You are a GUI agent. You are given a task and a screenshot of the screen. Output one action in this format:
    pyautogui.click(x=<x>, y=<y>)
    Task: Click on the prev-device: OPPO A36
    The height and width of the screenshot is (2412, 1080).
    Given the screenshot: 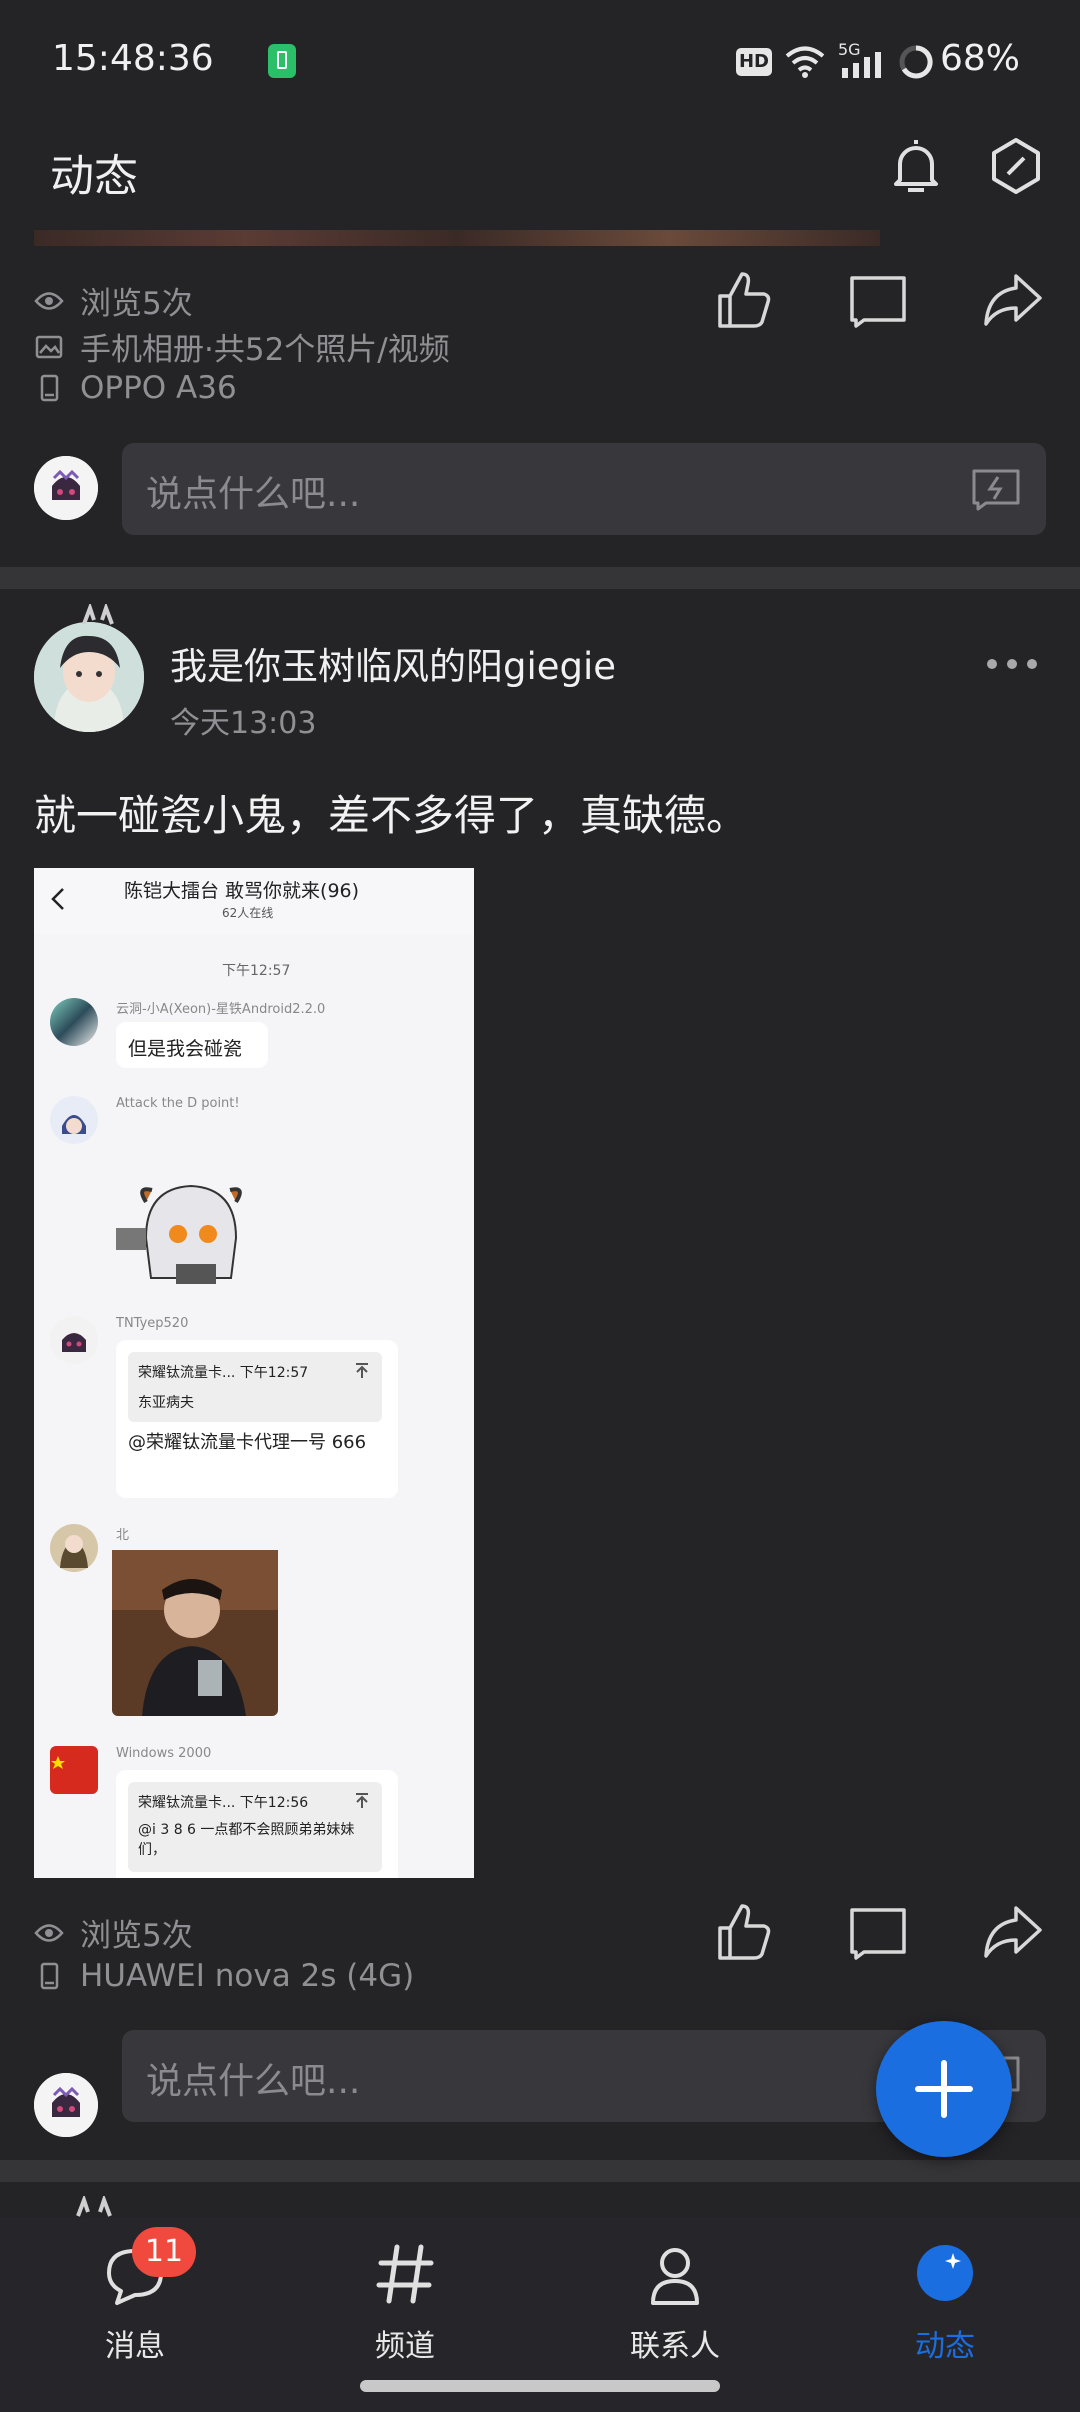 What is the action you would take?
    pyautogui.click(x=158, y=388)
    